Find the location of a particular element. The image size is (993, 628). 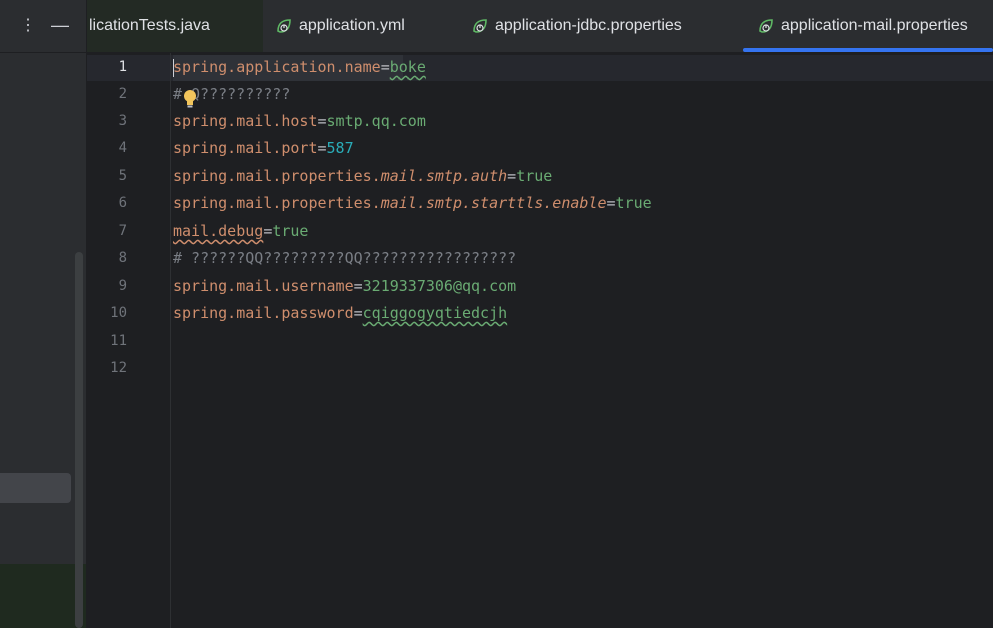

lightbulb-icon is located at coordinates (190, 99).